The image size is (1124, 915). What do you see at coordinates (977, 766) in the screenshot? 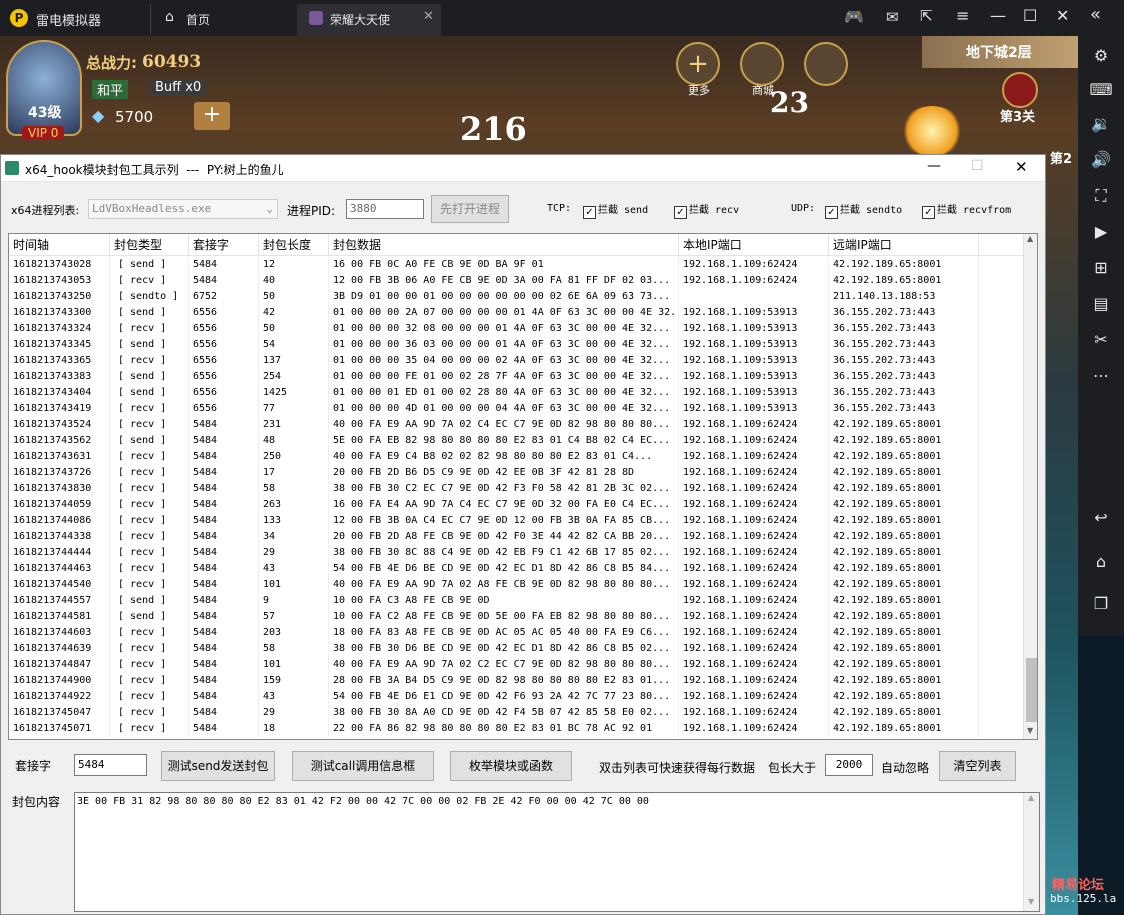
I see `clear-list-button: 清空列表` at bounding box center [977, 766].